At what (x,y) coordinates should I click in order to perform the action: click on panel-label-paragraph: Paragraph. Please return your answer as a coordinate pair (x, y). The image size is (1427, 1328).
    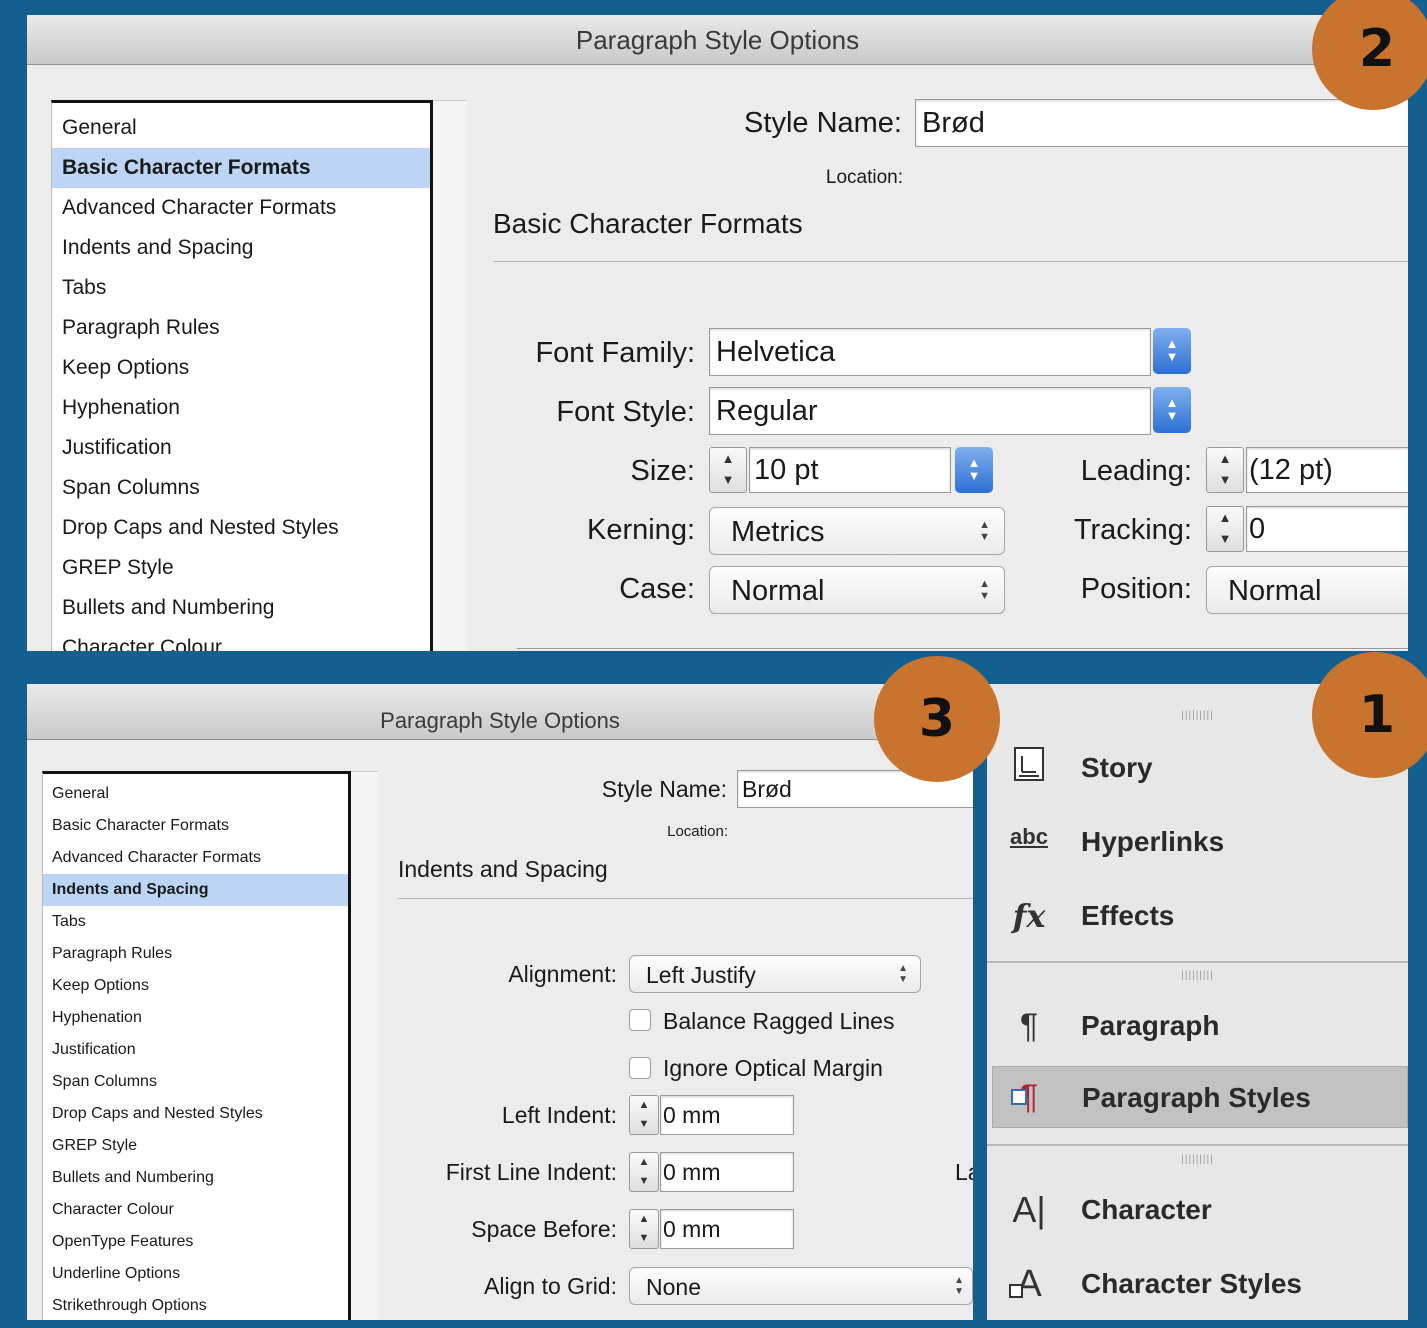
    Looking at the image, I should click on (1150, 1025).